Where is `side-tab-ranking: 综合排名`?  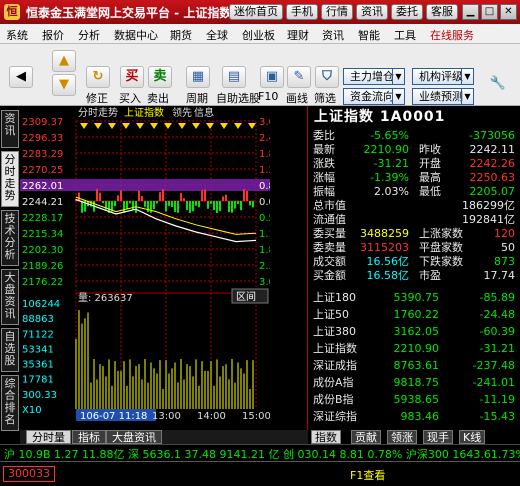
side-tab-ranking: 综合排名 is located at coordinates (10, 403).